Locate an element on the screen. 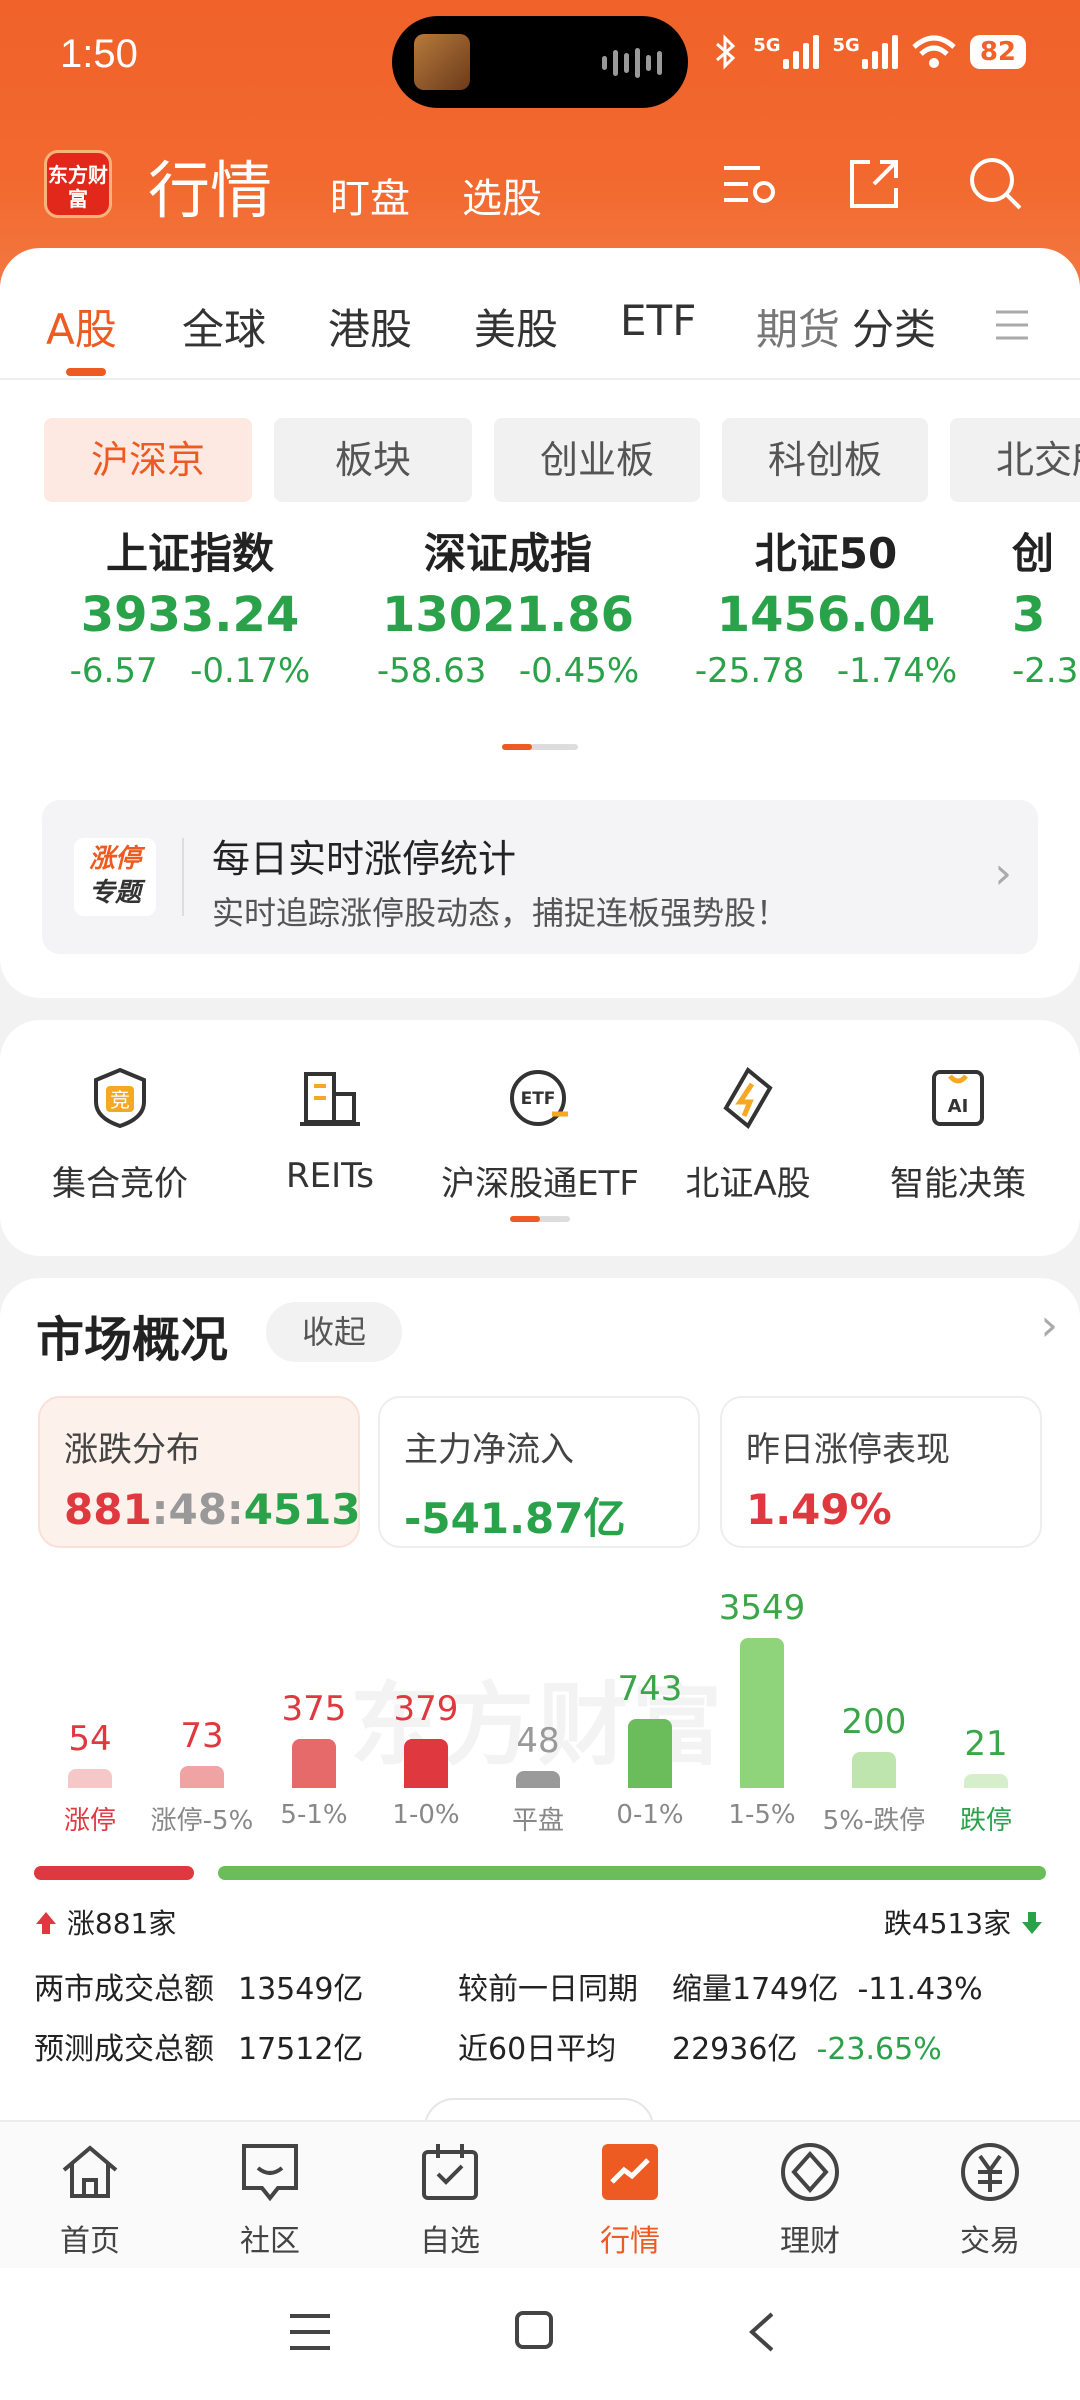  tab-a-share: A股 is located at coordinates (81, 326).